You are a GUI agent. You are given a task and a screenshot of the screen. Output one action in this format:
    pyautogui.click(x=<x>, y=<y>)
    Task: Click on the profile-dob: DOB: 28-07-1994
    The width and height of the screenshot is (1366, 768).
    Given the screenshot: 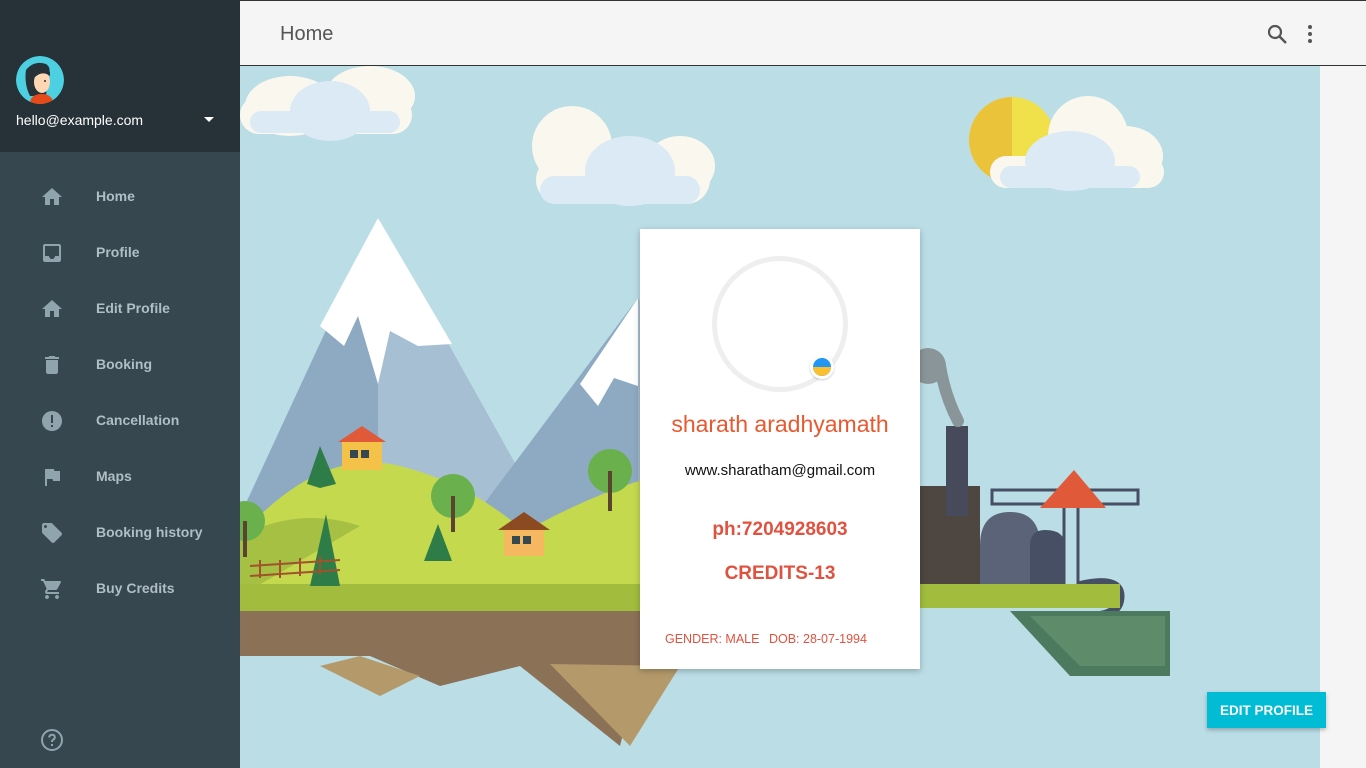 What is the action you would take?
    pyautogui.click(x=817, y=639)
    